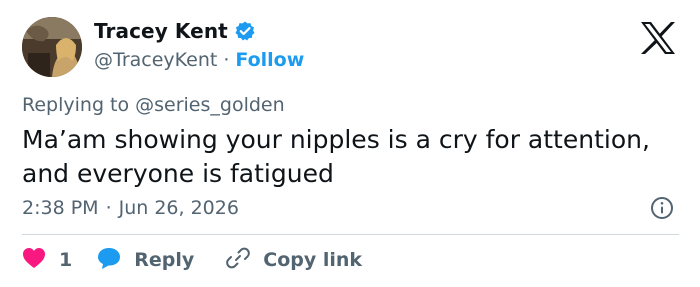 The width and height of the screenshot is (700, 287). What do you see at coordinates (76, 105) in the screenshot?
I see `replying-to-label: Replying to` at bounding box center [76, 105].